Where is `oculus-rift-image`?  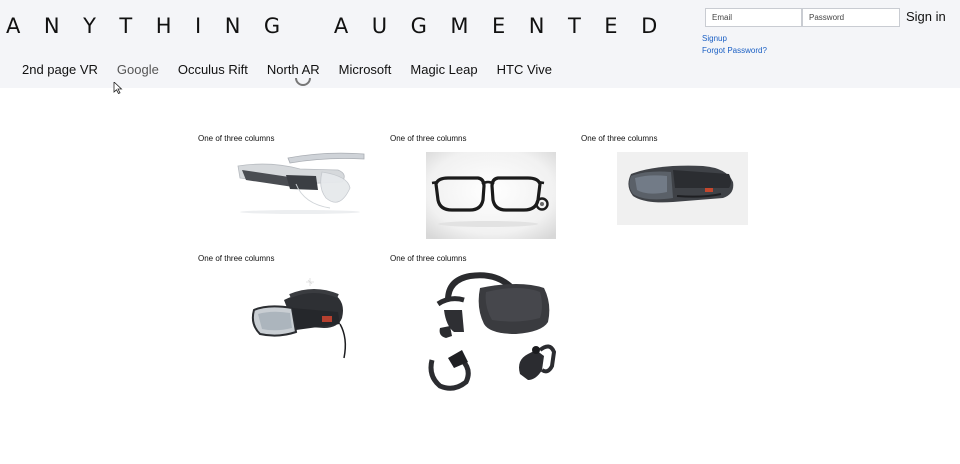 oculus-rift-image is located at coordinates (492, 332).